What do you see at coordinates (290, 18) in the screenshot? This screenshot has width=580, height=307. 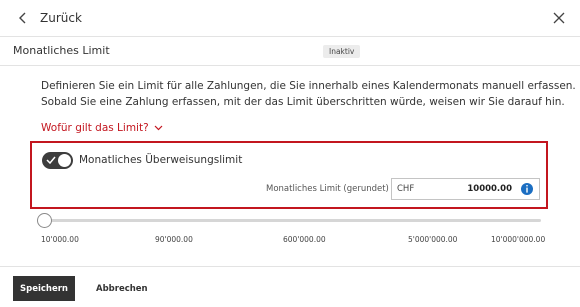 I see `top-bar: Zurück` at bounding box center [290, 18].